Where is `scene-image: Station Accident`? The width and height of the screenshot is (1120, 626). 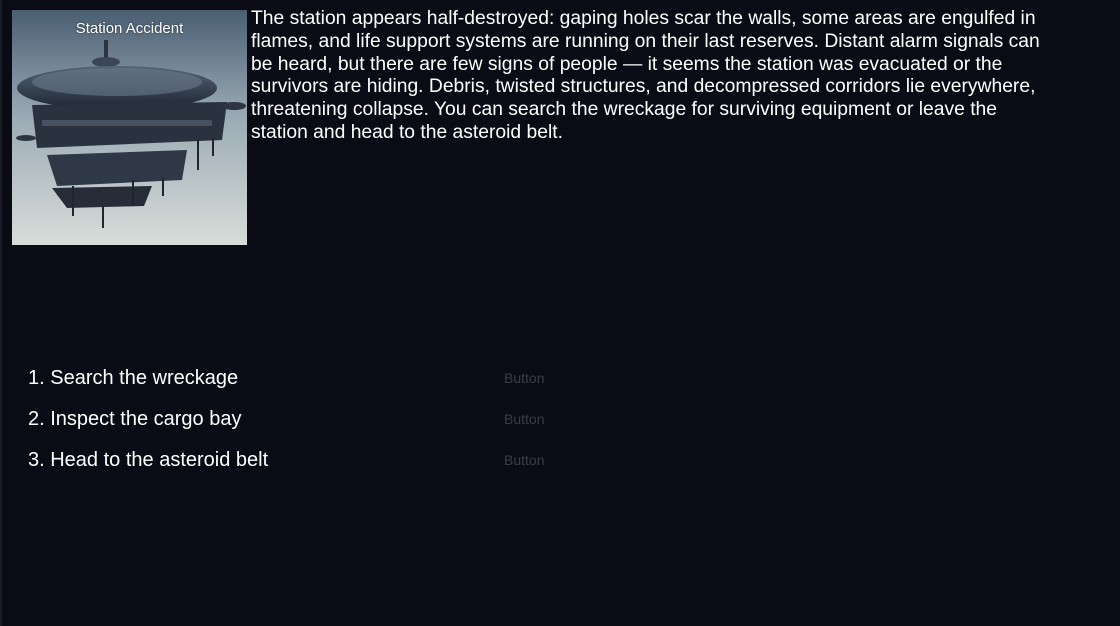 scene-image: Station Accident is located at coordinates (129, 127).